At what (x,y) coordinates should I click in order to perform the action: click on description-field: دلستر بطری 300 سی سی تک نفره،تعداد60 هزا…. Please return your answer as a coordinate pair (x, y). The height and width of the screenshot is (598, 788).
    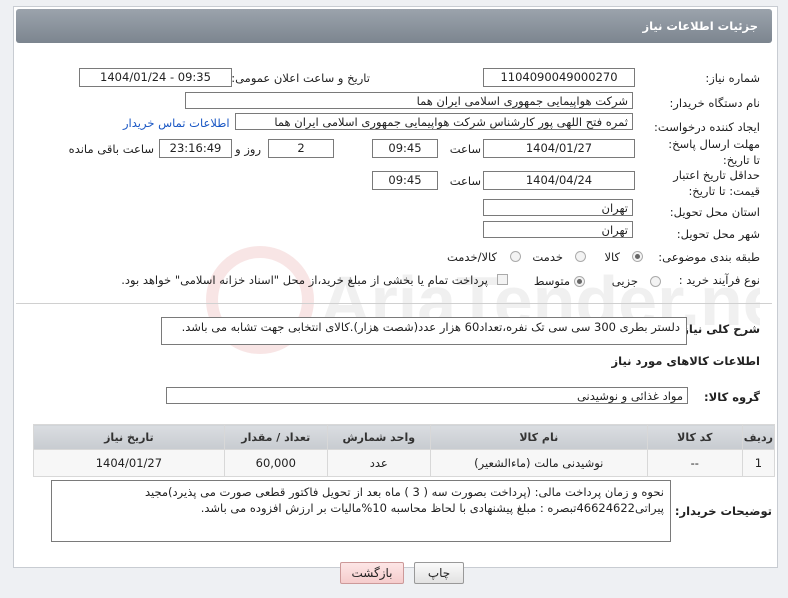
    Looking at the image, I should click on (424, 331).